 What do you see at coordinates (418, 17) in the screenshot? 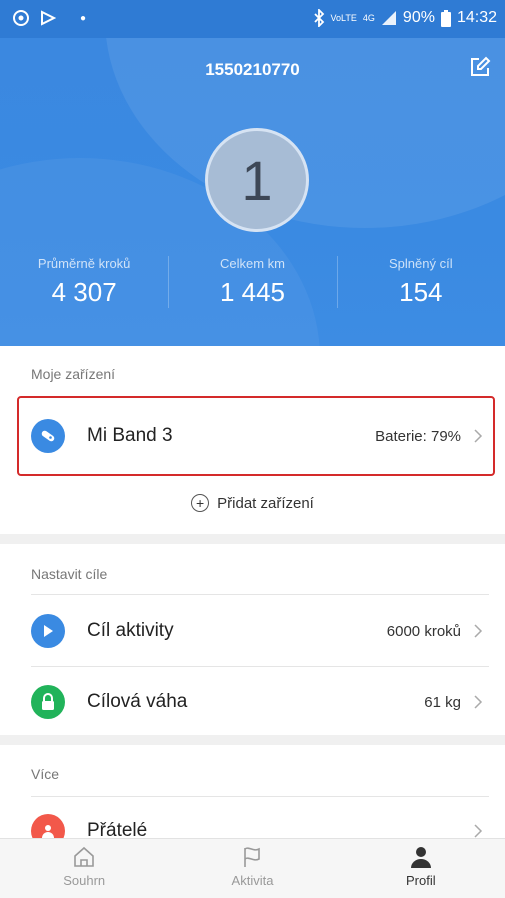
I see `battery-percent: 90%` at bounding box center [418, 17].